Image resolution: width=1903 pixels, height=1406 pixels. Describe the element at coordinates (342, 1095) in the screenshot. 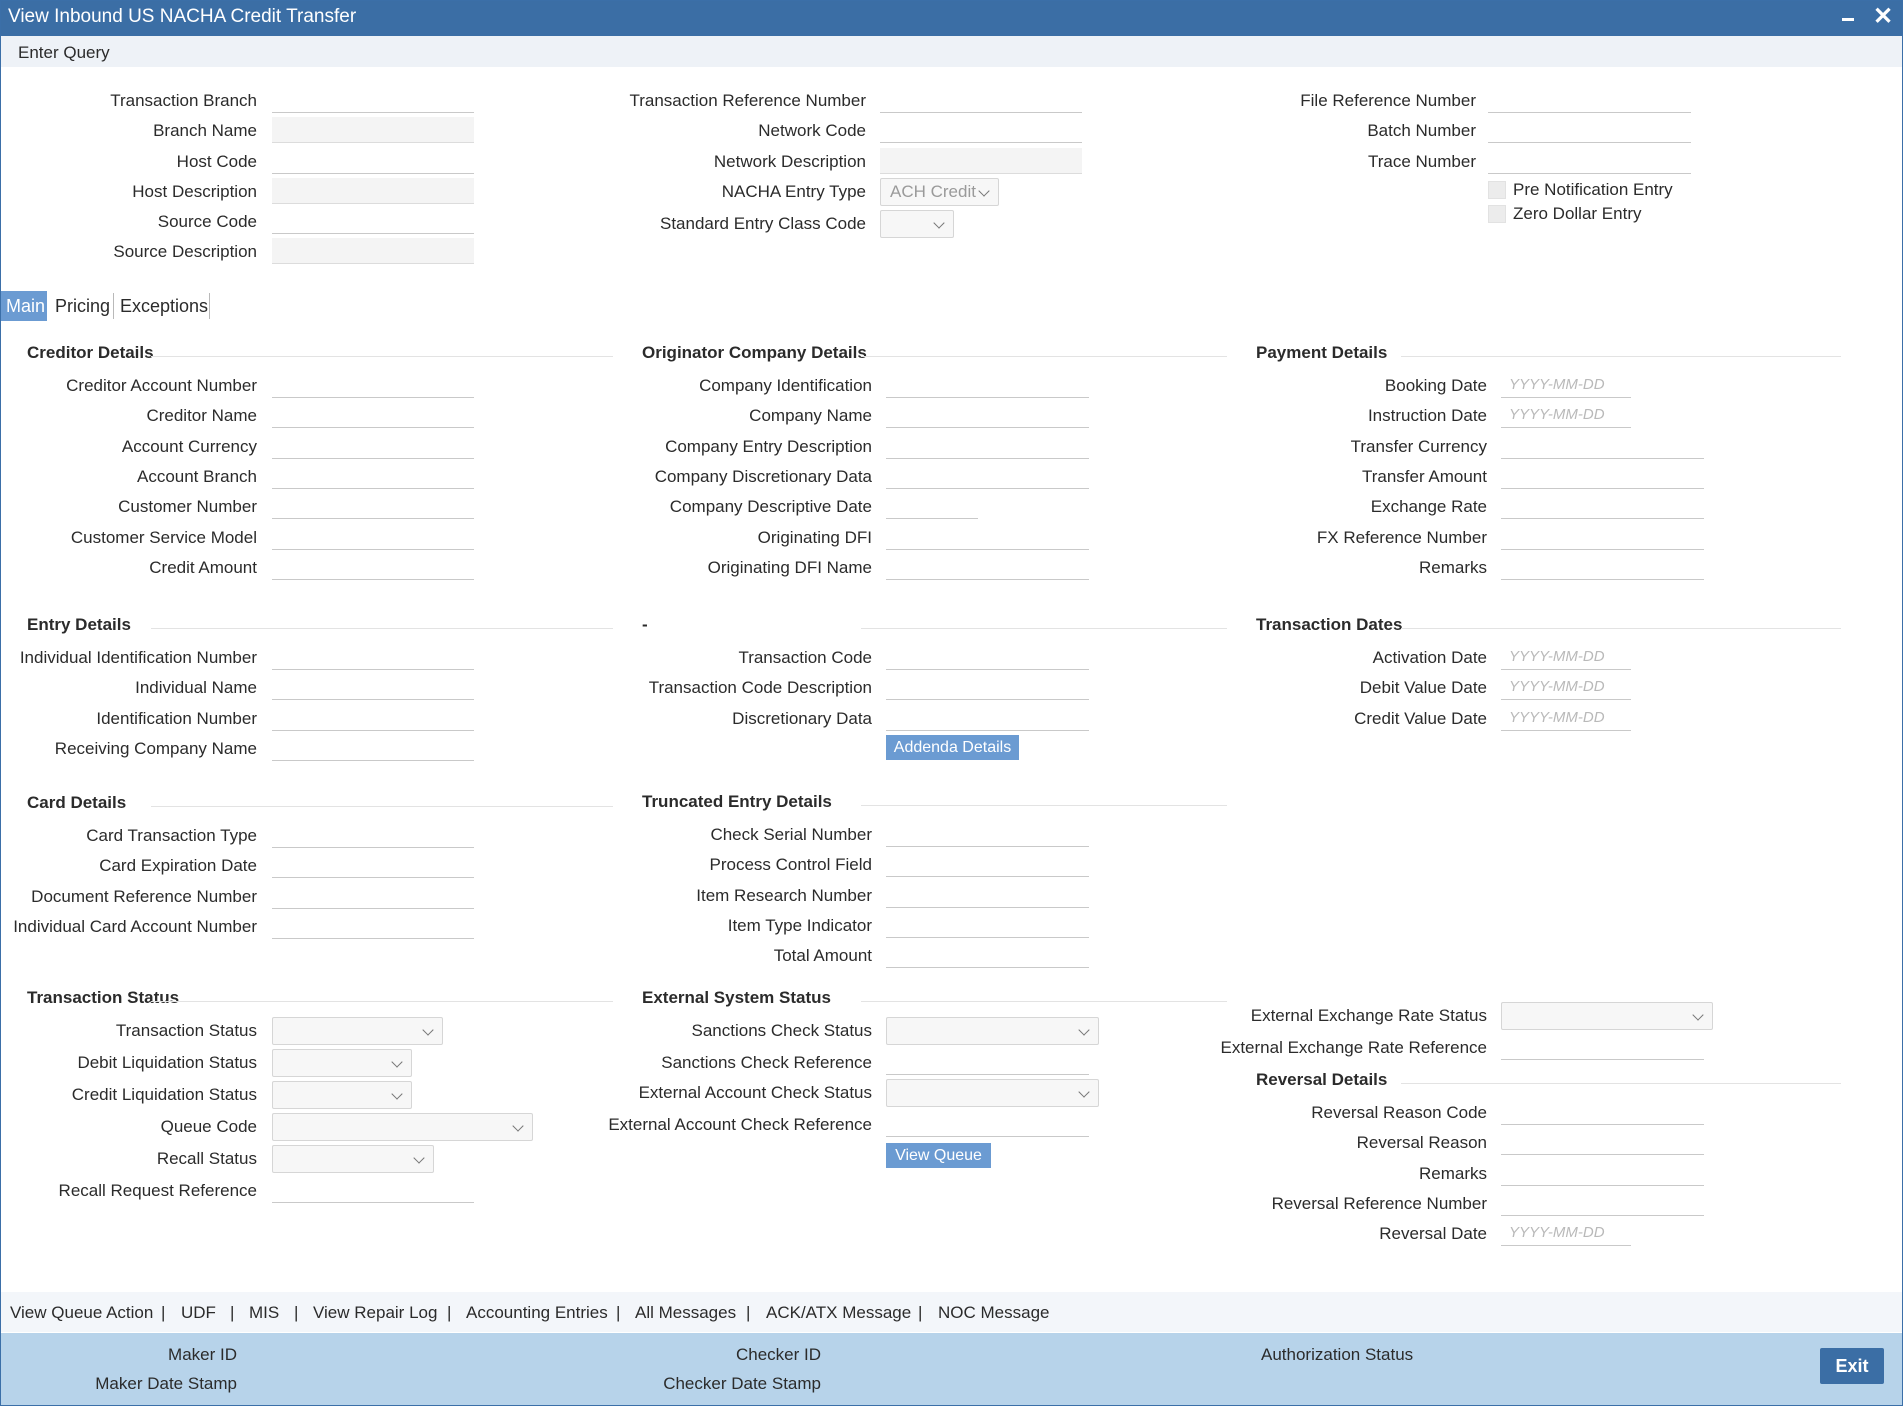

I see `credit-liquidation-status-select` at that location.